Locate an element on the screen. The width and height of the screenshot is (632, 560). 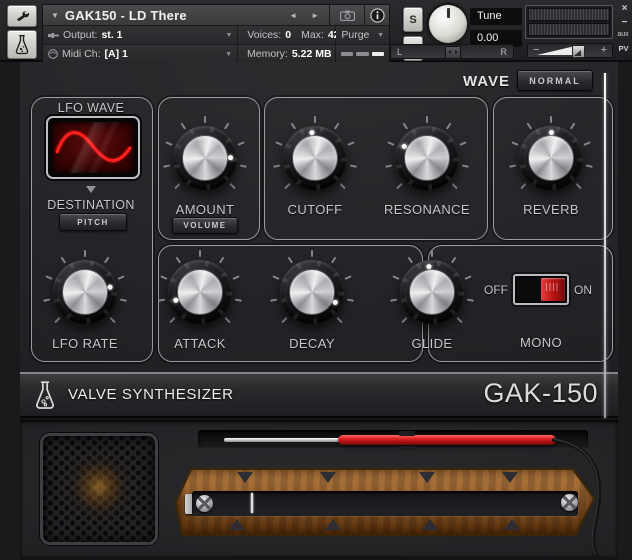
cutoff-knob: CUTOFF is located at coordinates (315, 166).